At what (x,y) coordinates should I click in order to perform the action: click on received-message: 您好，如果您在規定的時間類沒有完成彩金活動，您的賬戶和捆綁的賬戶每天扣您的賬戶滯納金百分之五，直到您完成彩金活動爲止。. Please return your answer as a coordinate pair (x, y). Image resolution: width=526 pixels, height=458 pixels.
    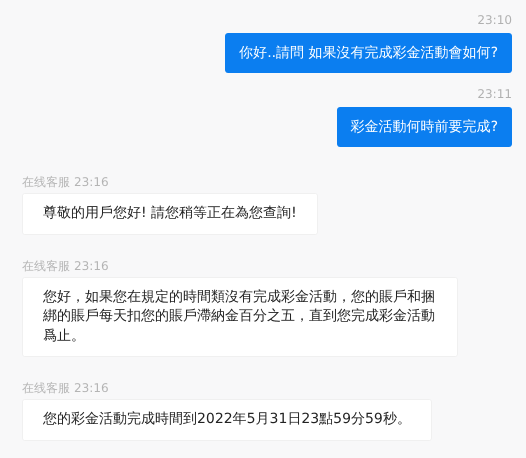
    Looking at the image, I should click on (240, 316).